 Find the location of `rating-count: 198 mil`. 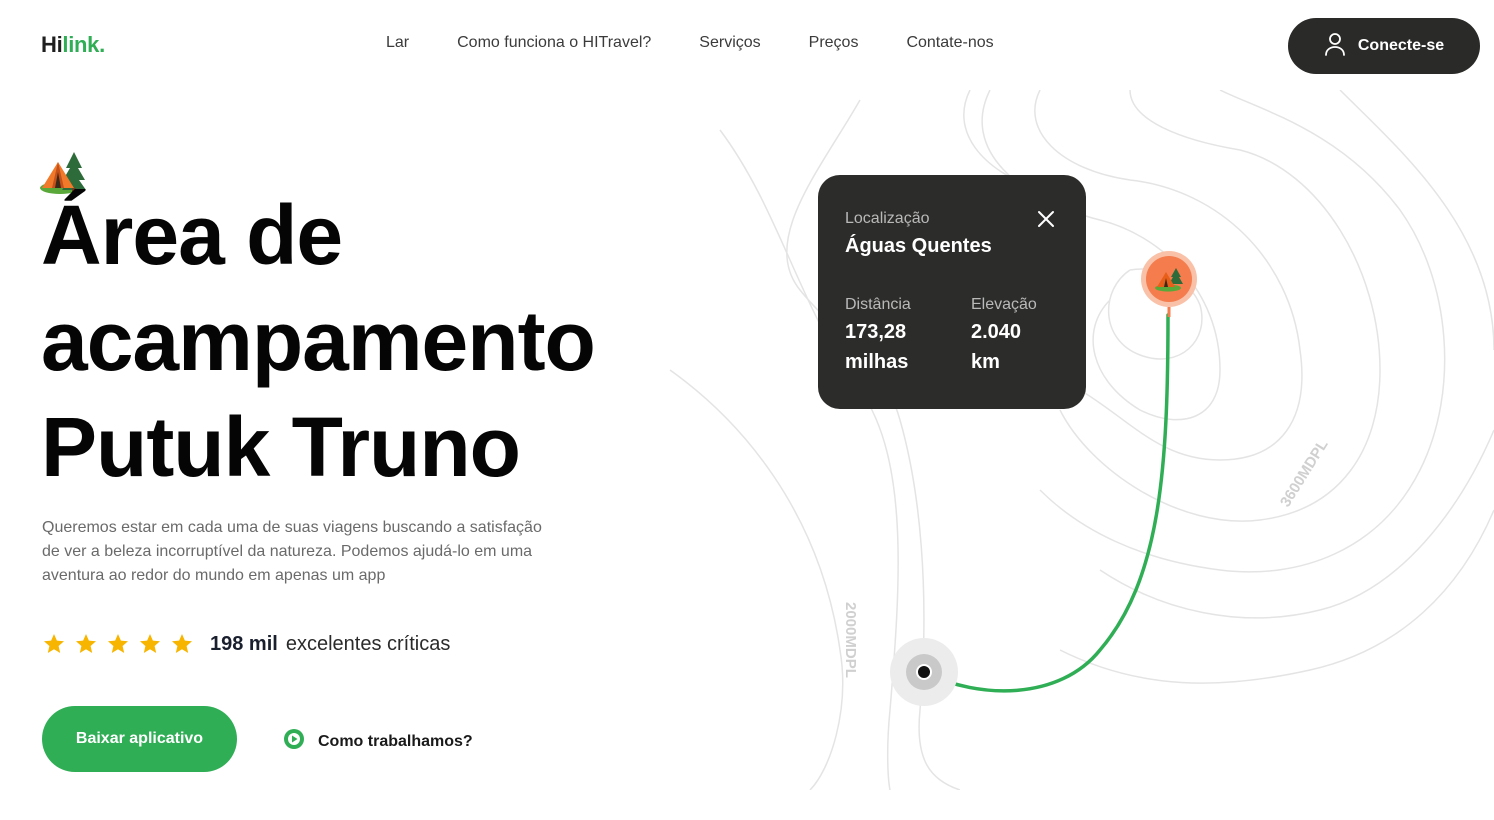

rating-count: 198 mil is located at coordinates (244, 643).